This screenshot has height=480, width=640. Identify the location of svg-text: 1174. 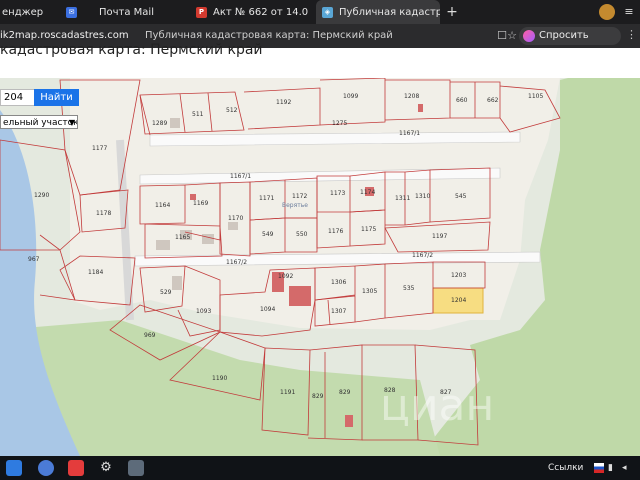
(367, 192).